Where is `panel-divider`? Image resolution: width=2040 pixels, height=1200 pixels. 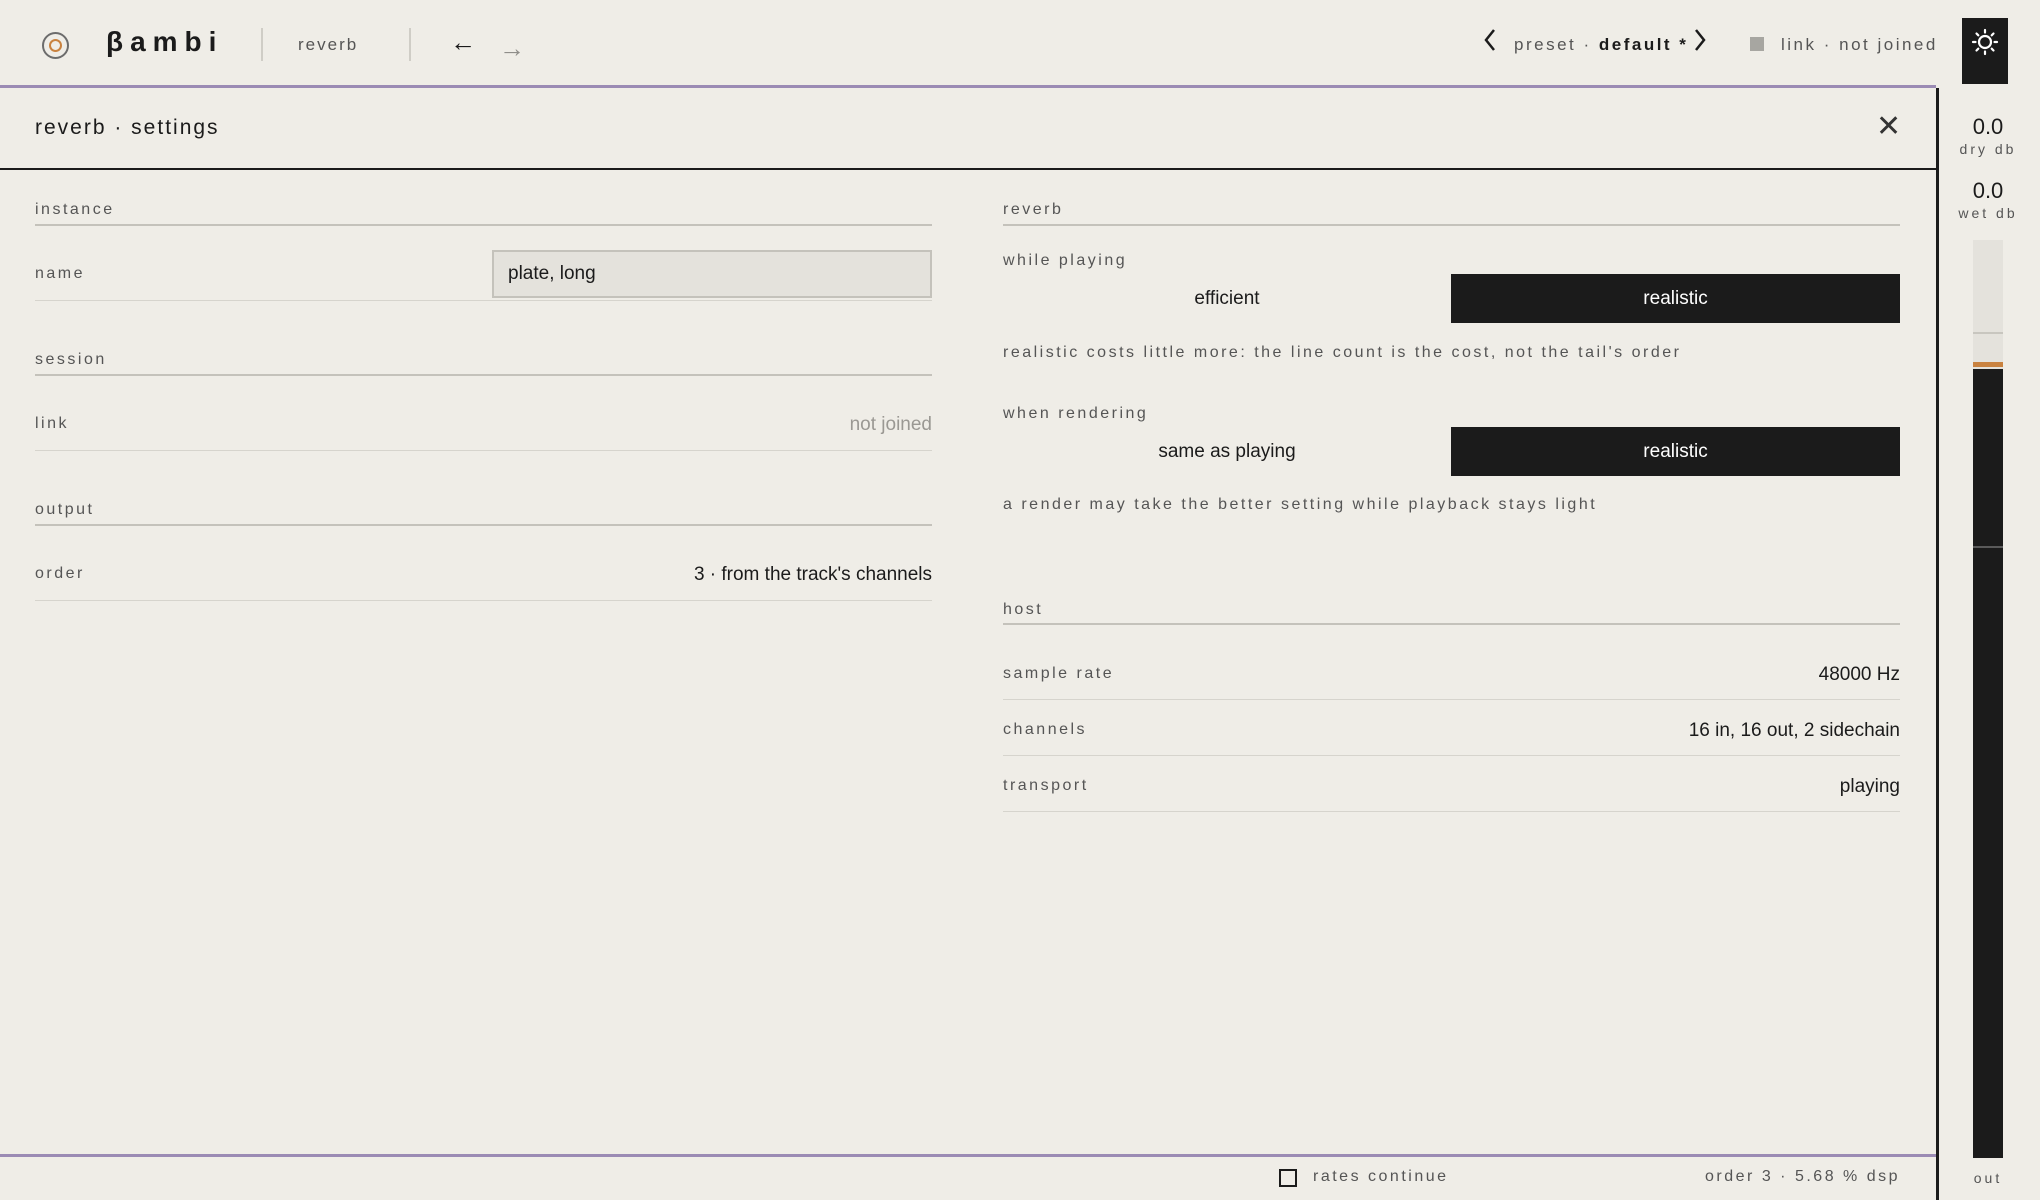 panel-divider is located at coordinates (968, 169).